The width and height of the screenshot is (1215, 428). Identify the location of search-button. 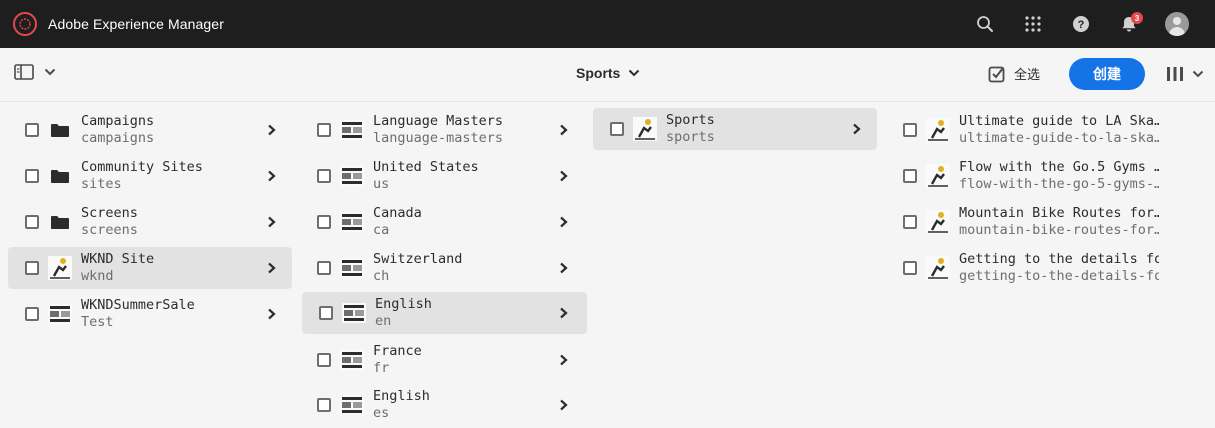
(985, 24).